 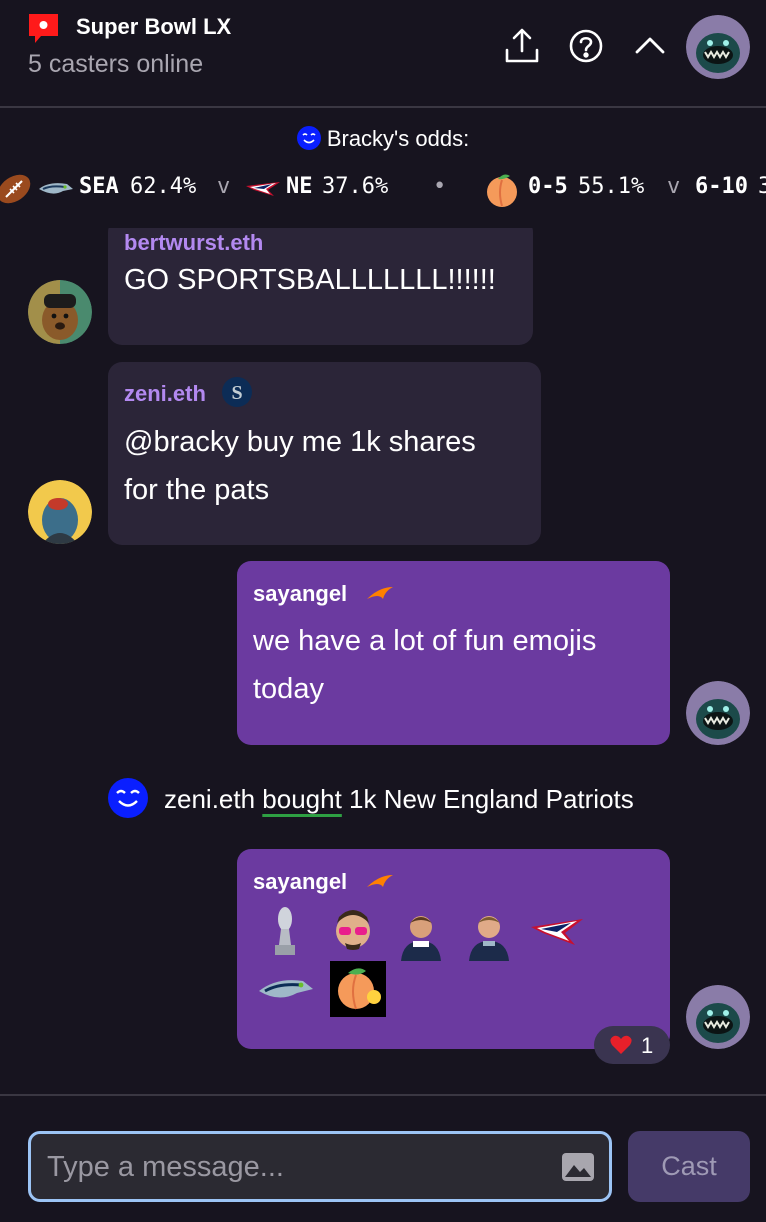 I want to click on football-icon, so click(x=15, y=189).